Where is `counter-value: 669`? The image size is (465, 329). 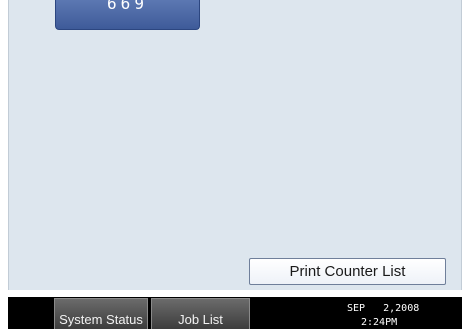
counter-value: 669 is located at coordinates (127, 6).